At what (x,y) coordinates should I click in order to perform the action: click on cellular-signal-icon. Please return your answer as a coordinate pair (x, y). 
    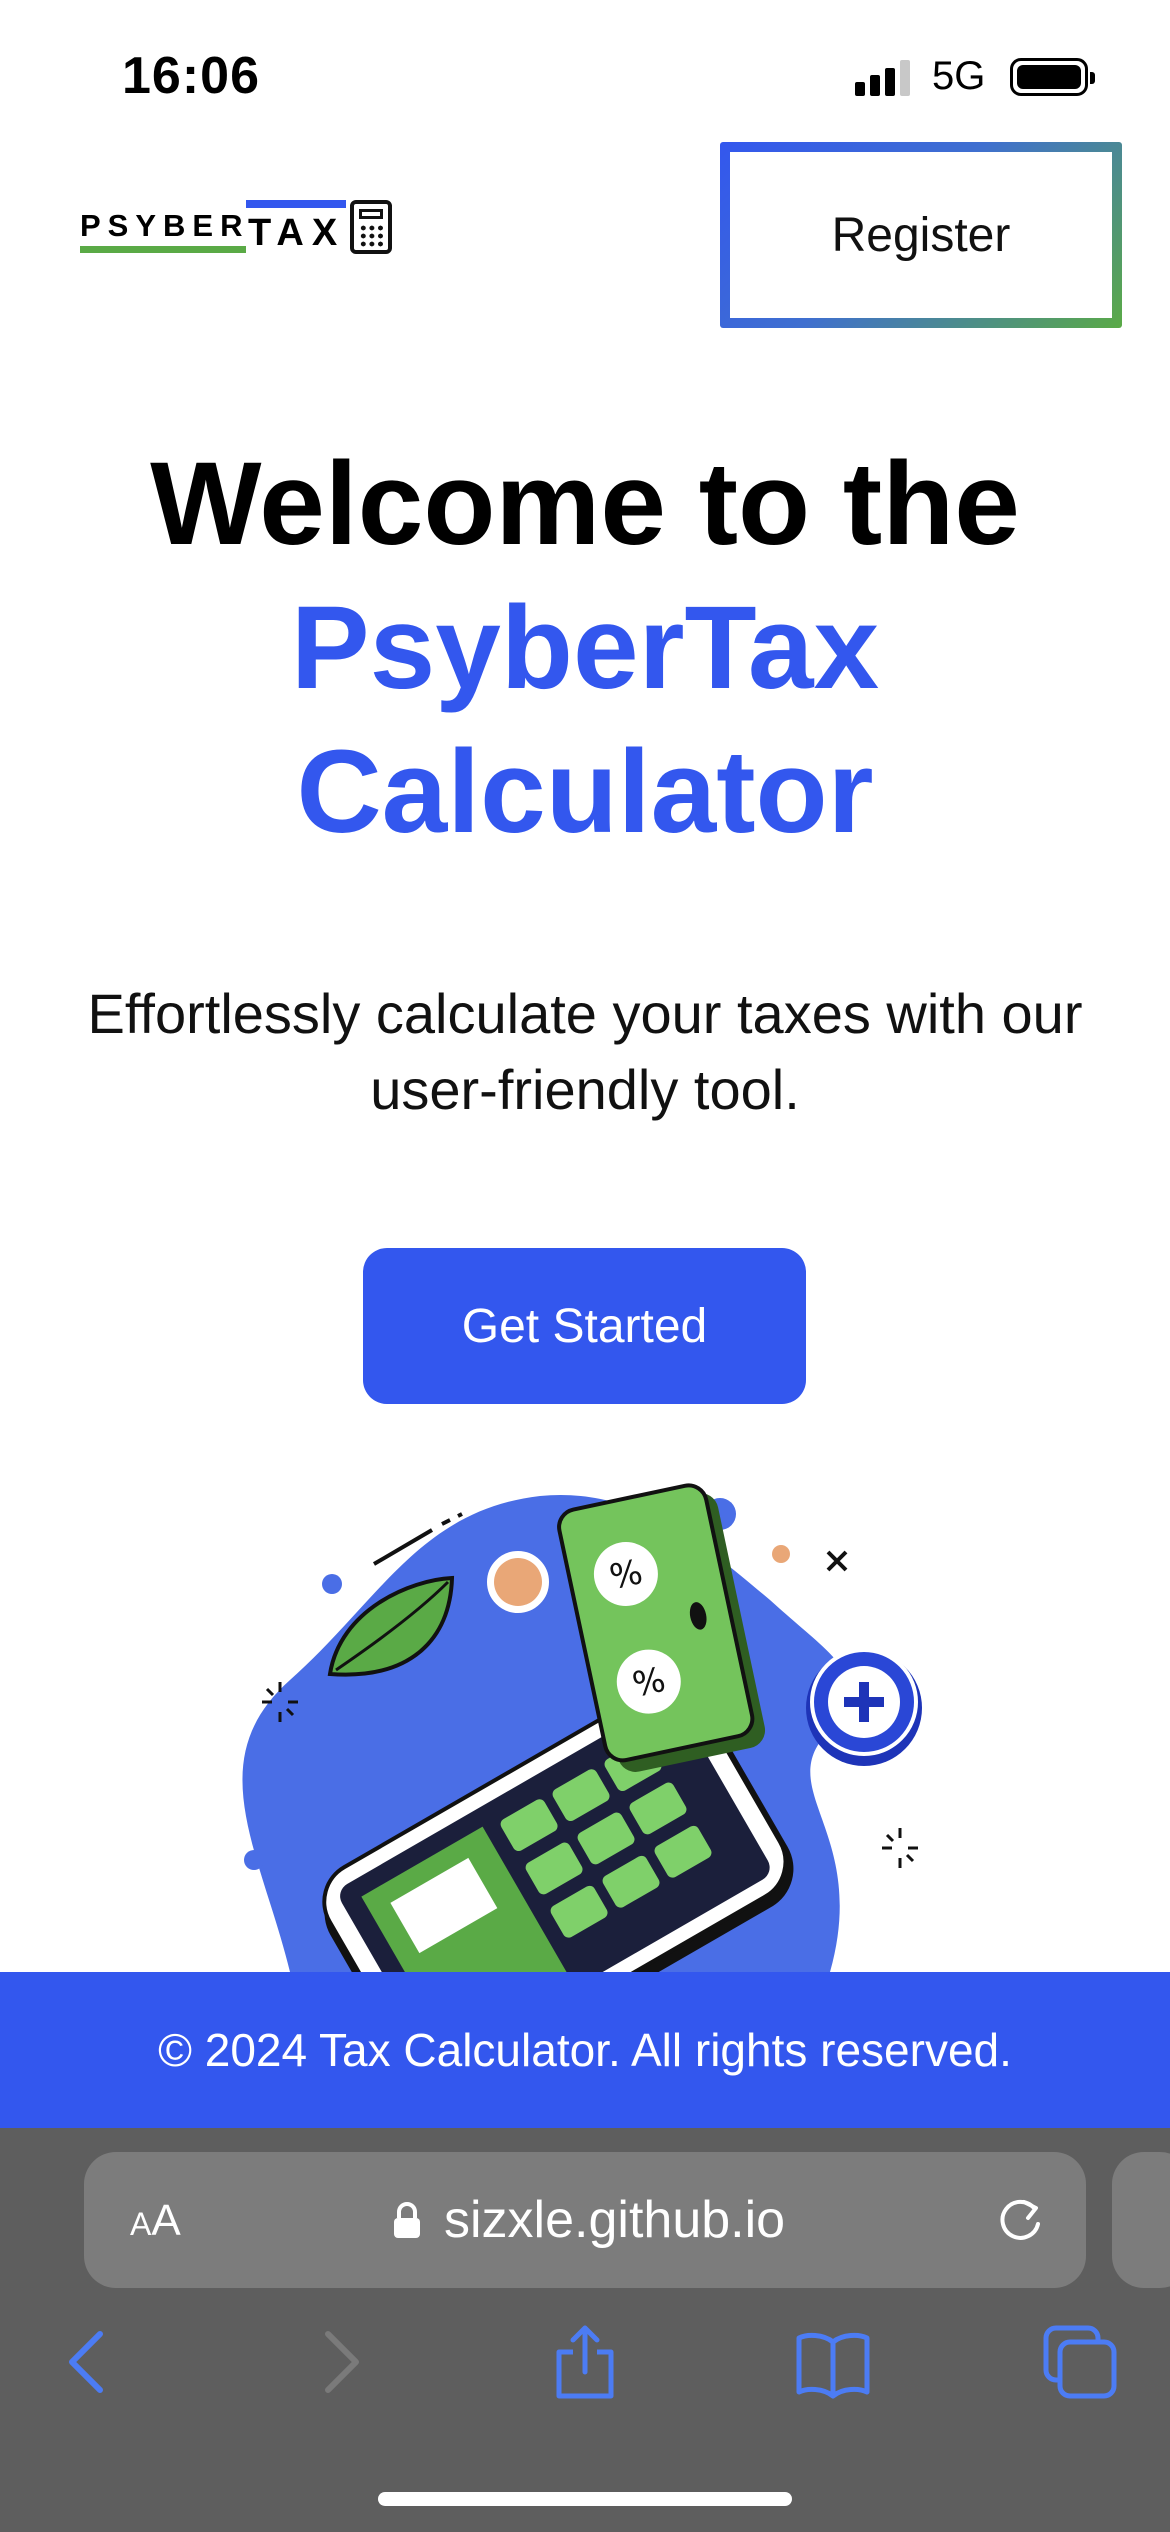
    Looking at the image, I should click on (885, 78).